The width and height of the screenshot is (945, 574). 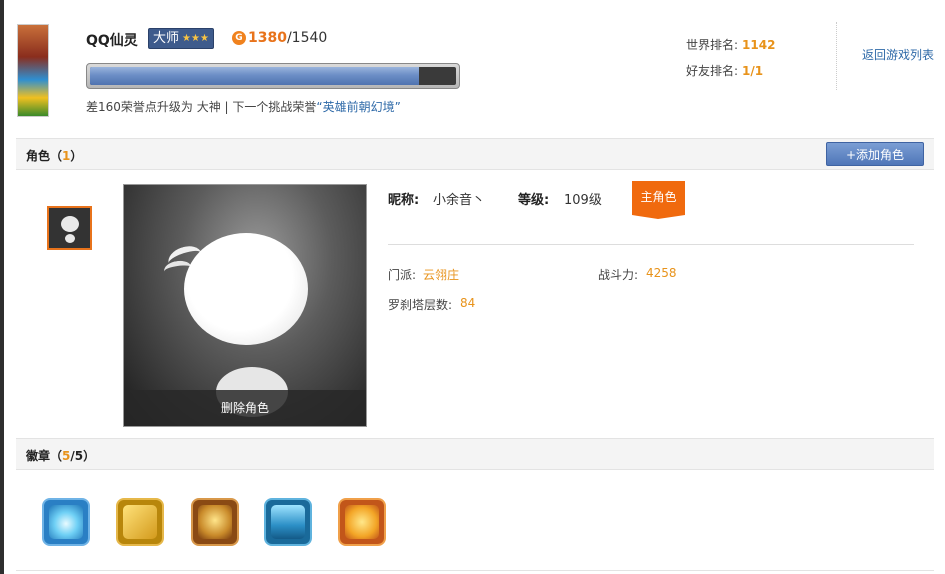 I want to click on upgrade-tip: 差160荣誉点升级为 大神 | 下一个挑战荣誉“英雄前朝幻境”, so click(x=243, y=106).